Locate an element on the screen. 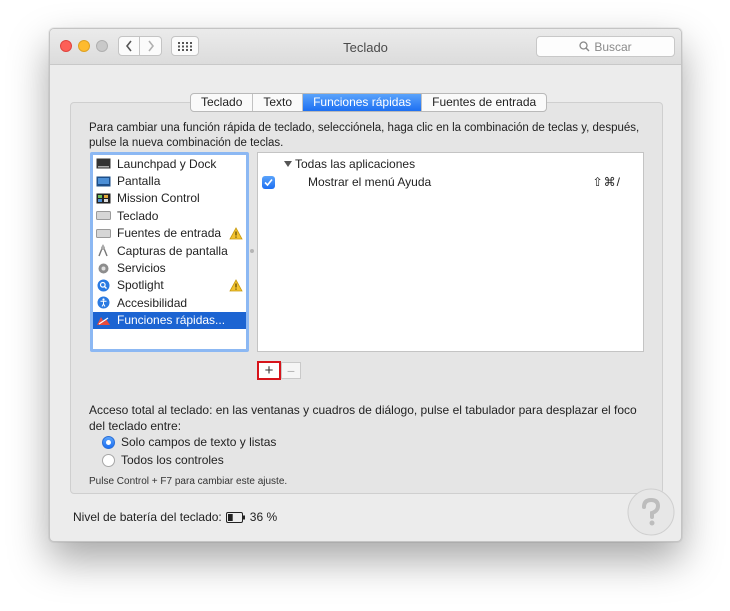 The image size is (730, 611). category-screenshots: Capturas de pantalla is located at coordinates (169, 250).